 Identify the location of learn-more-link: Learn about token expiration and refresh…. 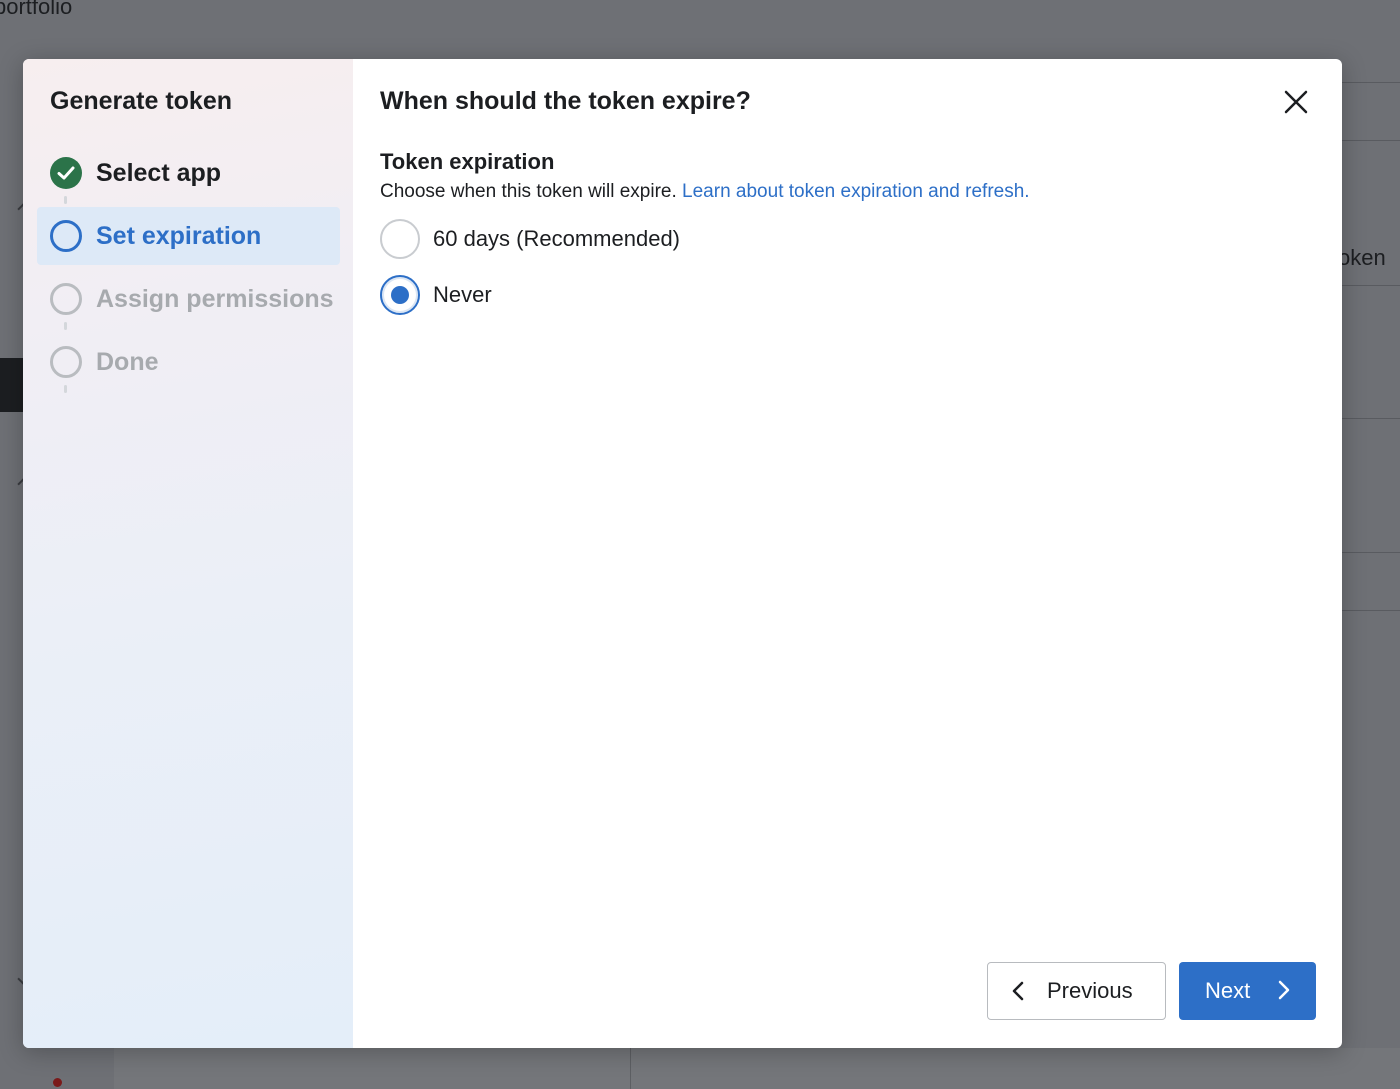
(856, 191).